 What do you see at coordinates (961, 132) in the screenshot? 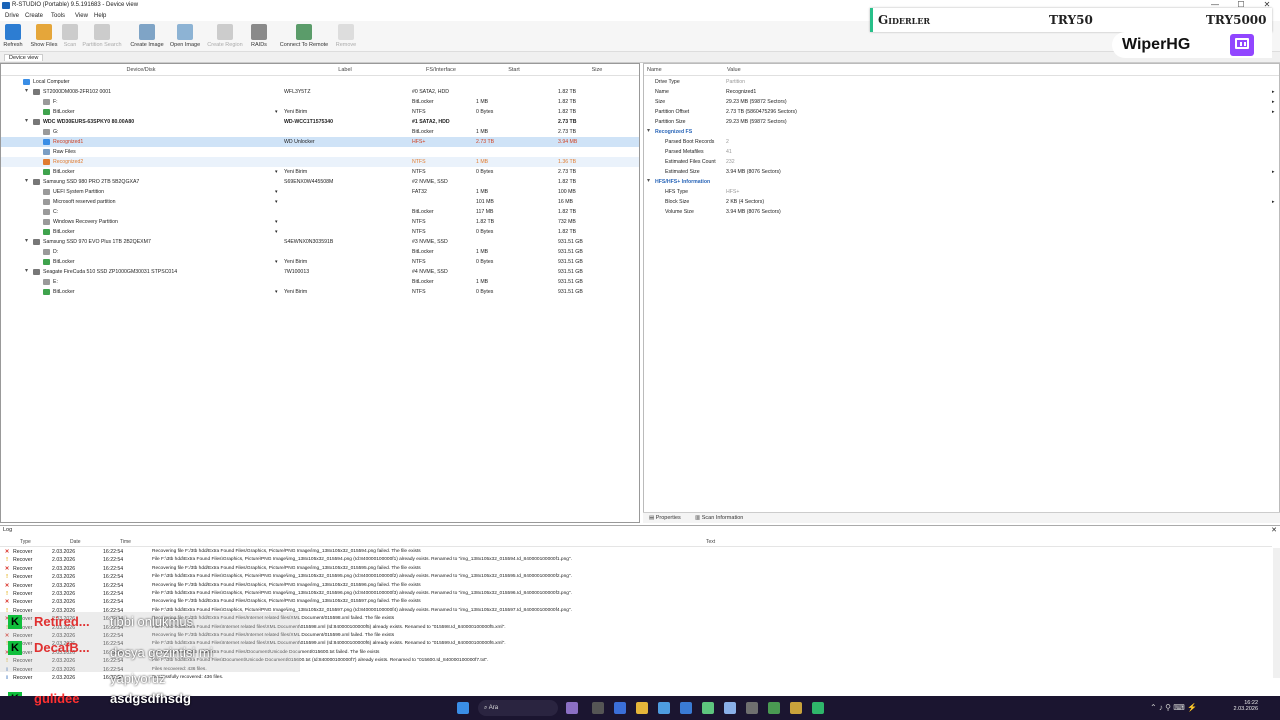
I see `property-section: ▾ Recognized FS` at bounding box center [961, 132].